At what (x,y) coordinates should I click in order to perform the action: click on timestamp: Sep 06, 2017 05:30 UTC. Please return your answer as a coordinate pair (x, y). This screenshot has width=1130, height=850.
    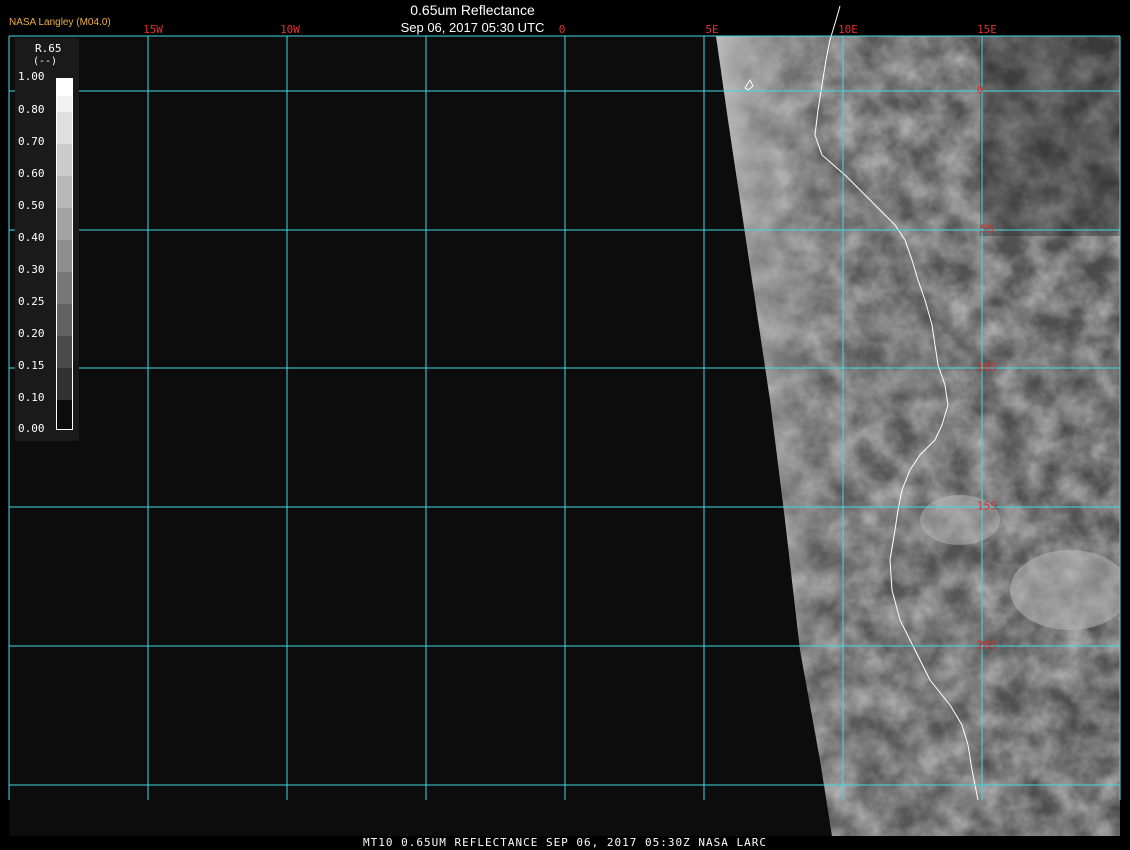
    Looking at the image, I should click on (472, 27).